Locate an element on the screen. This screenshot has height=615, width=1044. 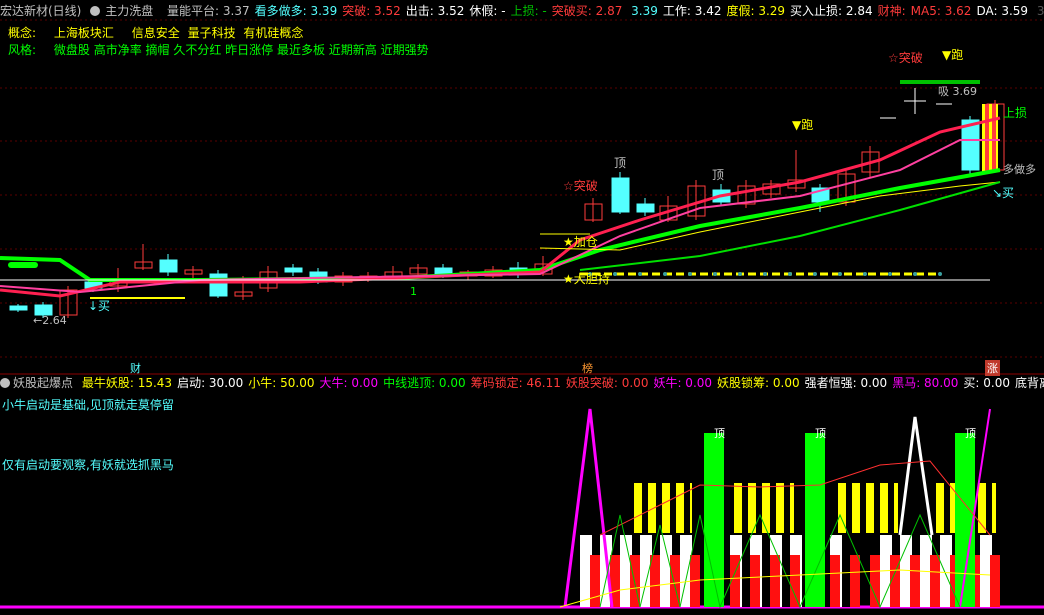
buy-label: ↓买 is located at coordinates (99, 306).